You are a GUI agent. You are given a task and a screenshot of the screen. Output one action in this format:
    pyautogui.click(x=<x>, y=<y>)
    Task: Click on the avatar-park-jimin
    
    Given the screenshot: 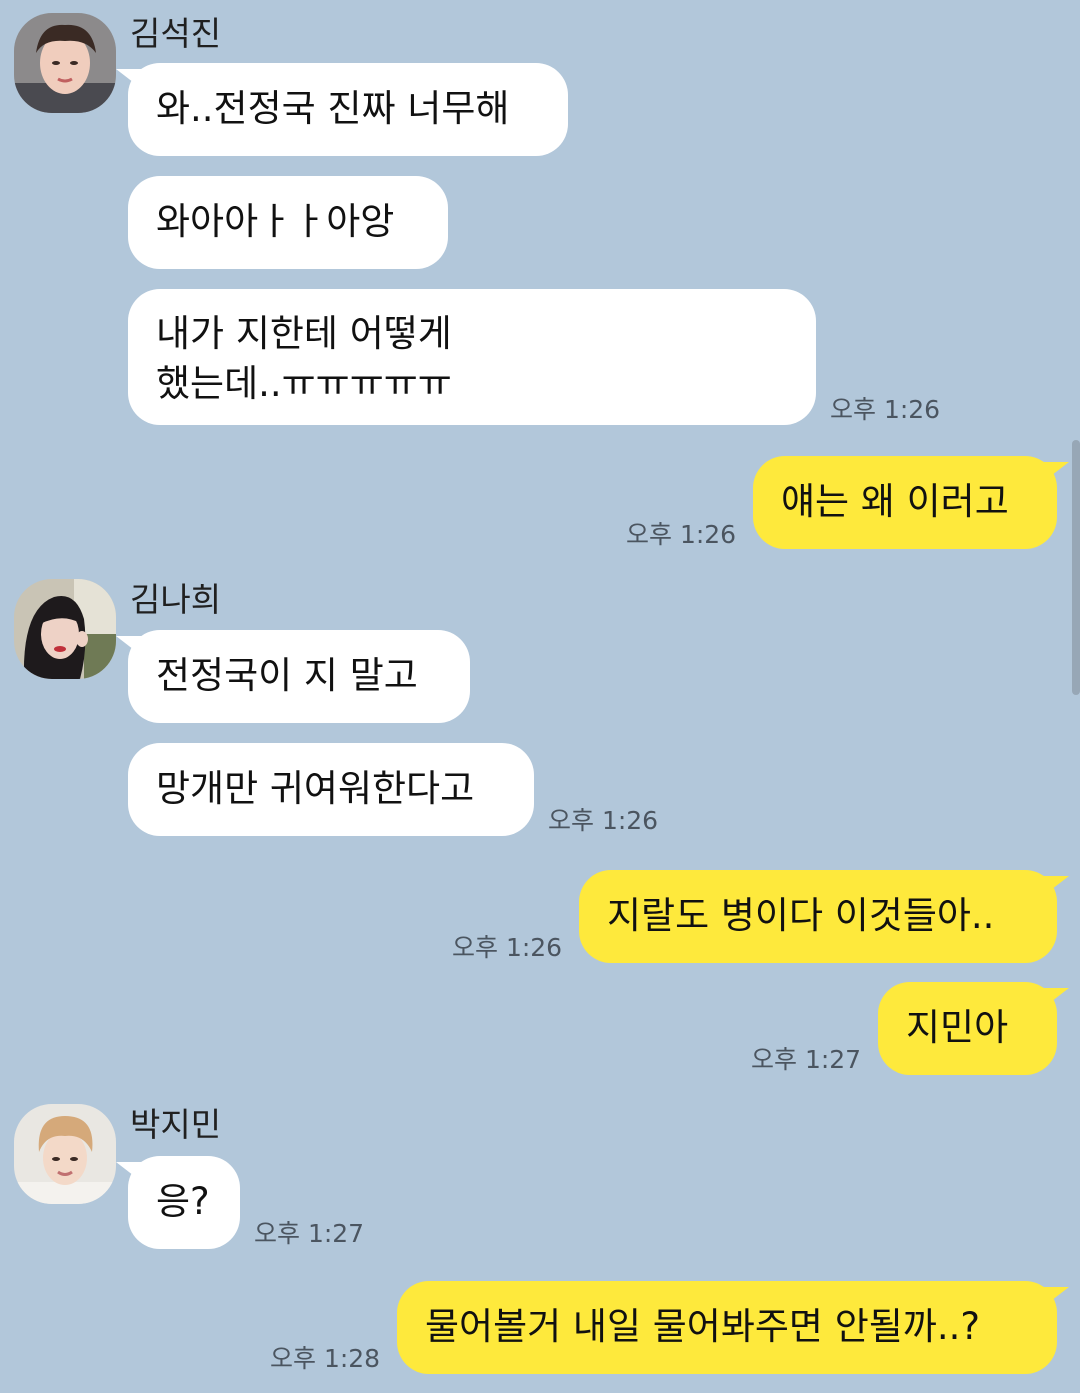 What is the action you would take?
    pyautogui.click(x=65, y=1154)
    